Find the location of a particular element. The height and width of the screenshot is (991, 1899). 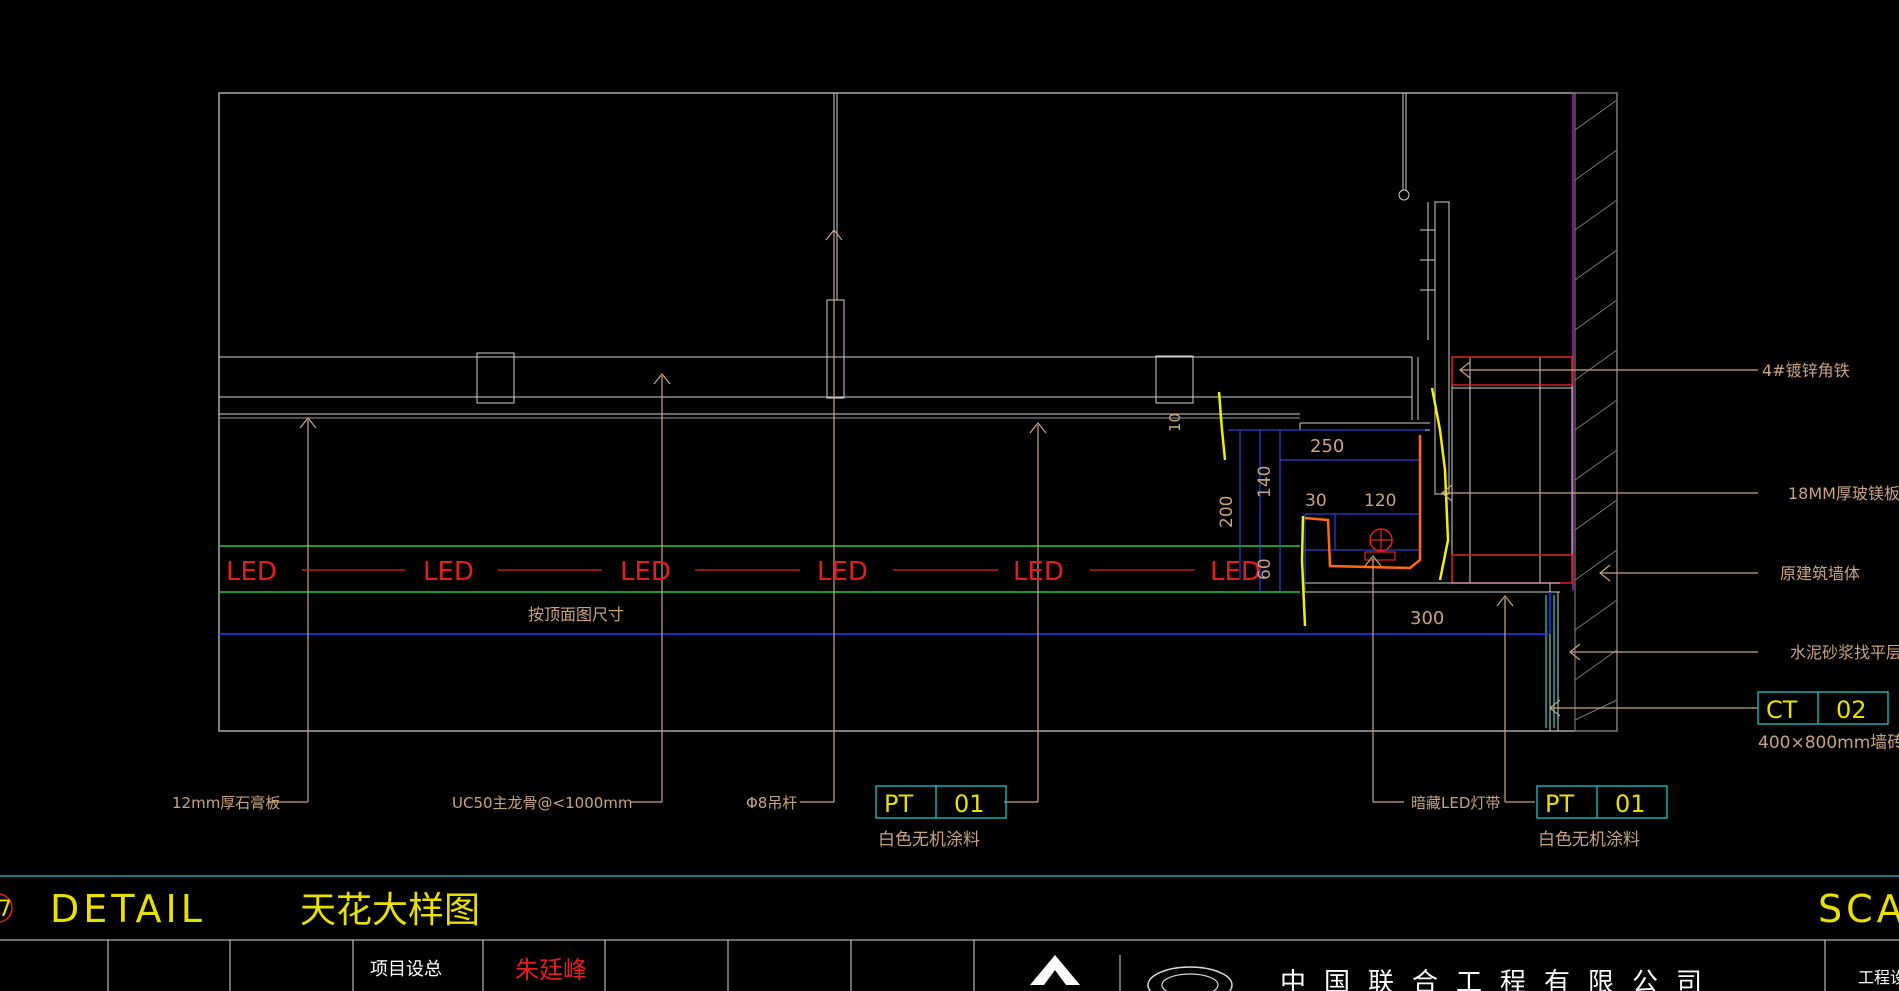

tag-pt2-num: 01 is located at coordinates (1630, 804).